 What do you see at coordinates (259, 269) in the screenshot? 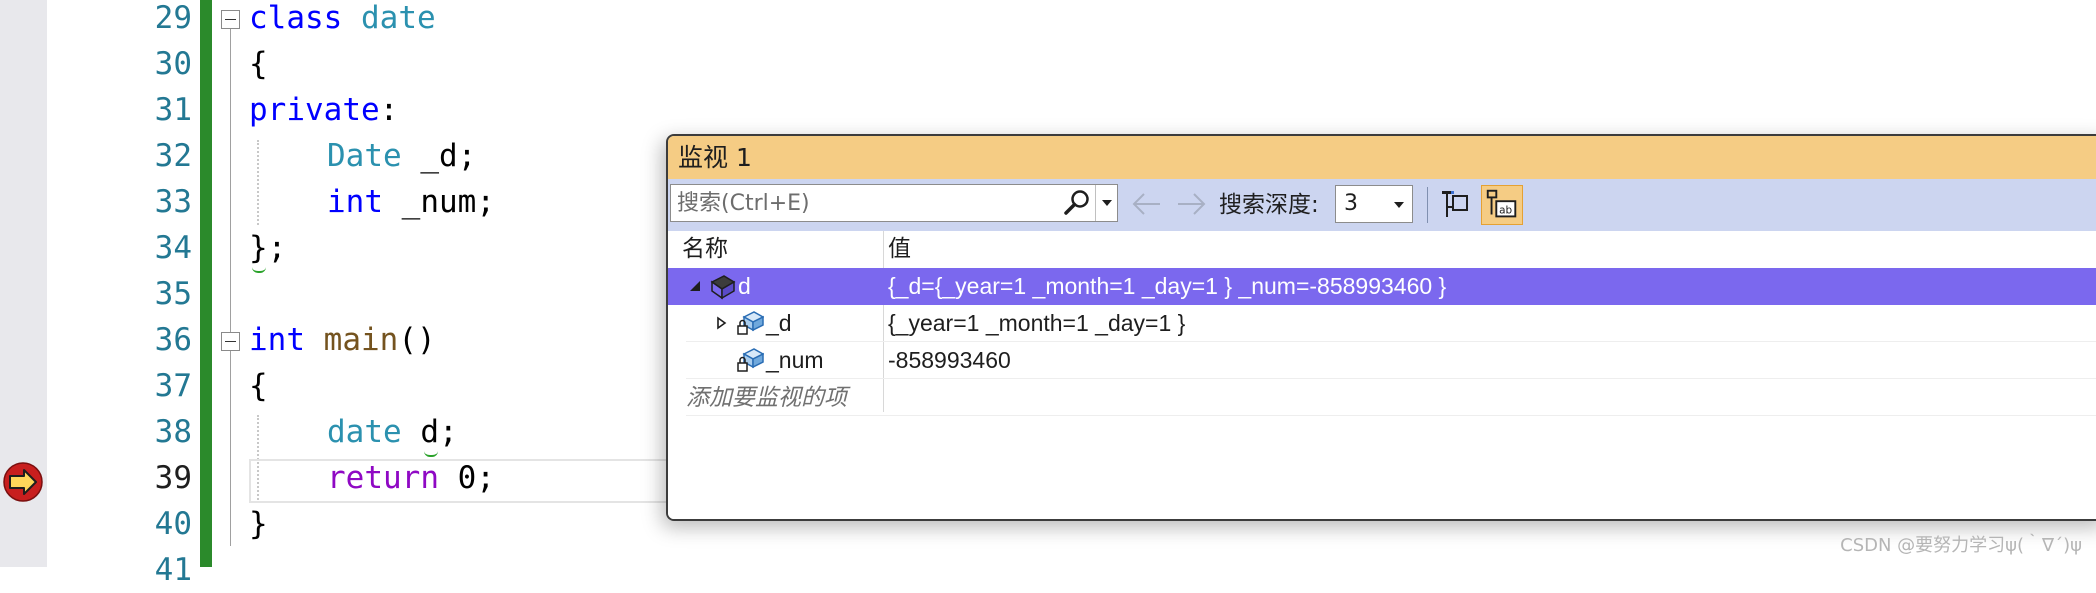
I see `warning-squiggle` at bounding box center [259, 269].